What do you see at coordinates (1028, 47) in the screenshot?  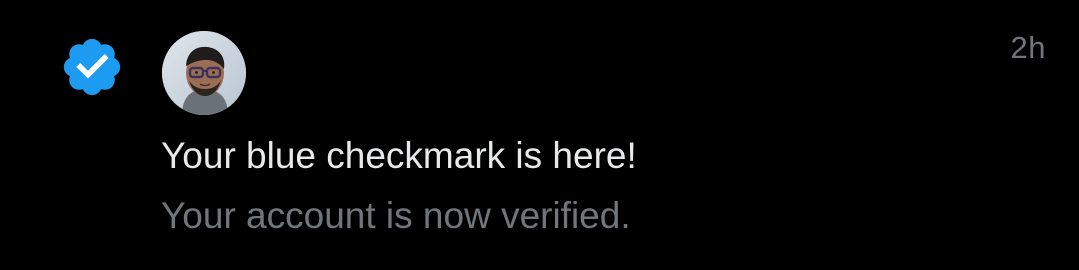 I see `timestamp: 2h` at bounding box center [1028, 47].